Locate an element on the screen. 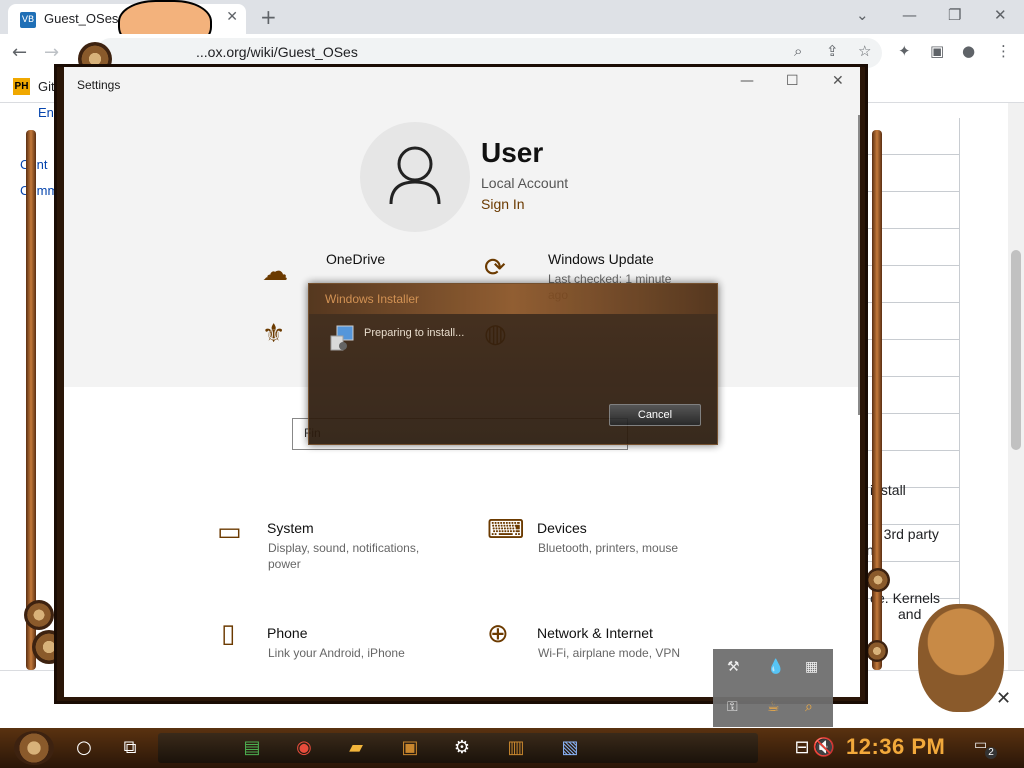  category-network-desc: Wi-Fi, airplane mode, VPN is located at coordinates (609, 653).